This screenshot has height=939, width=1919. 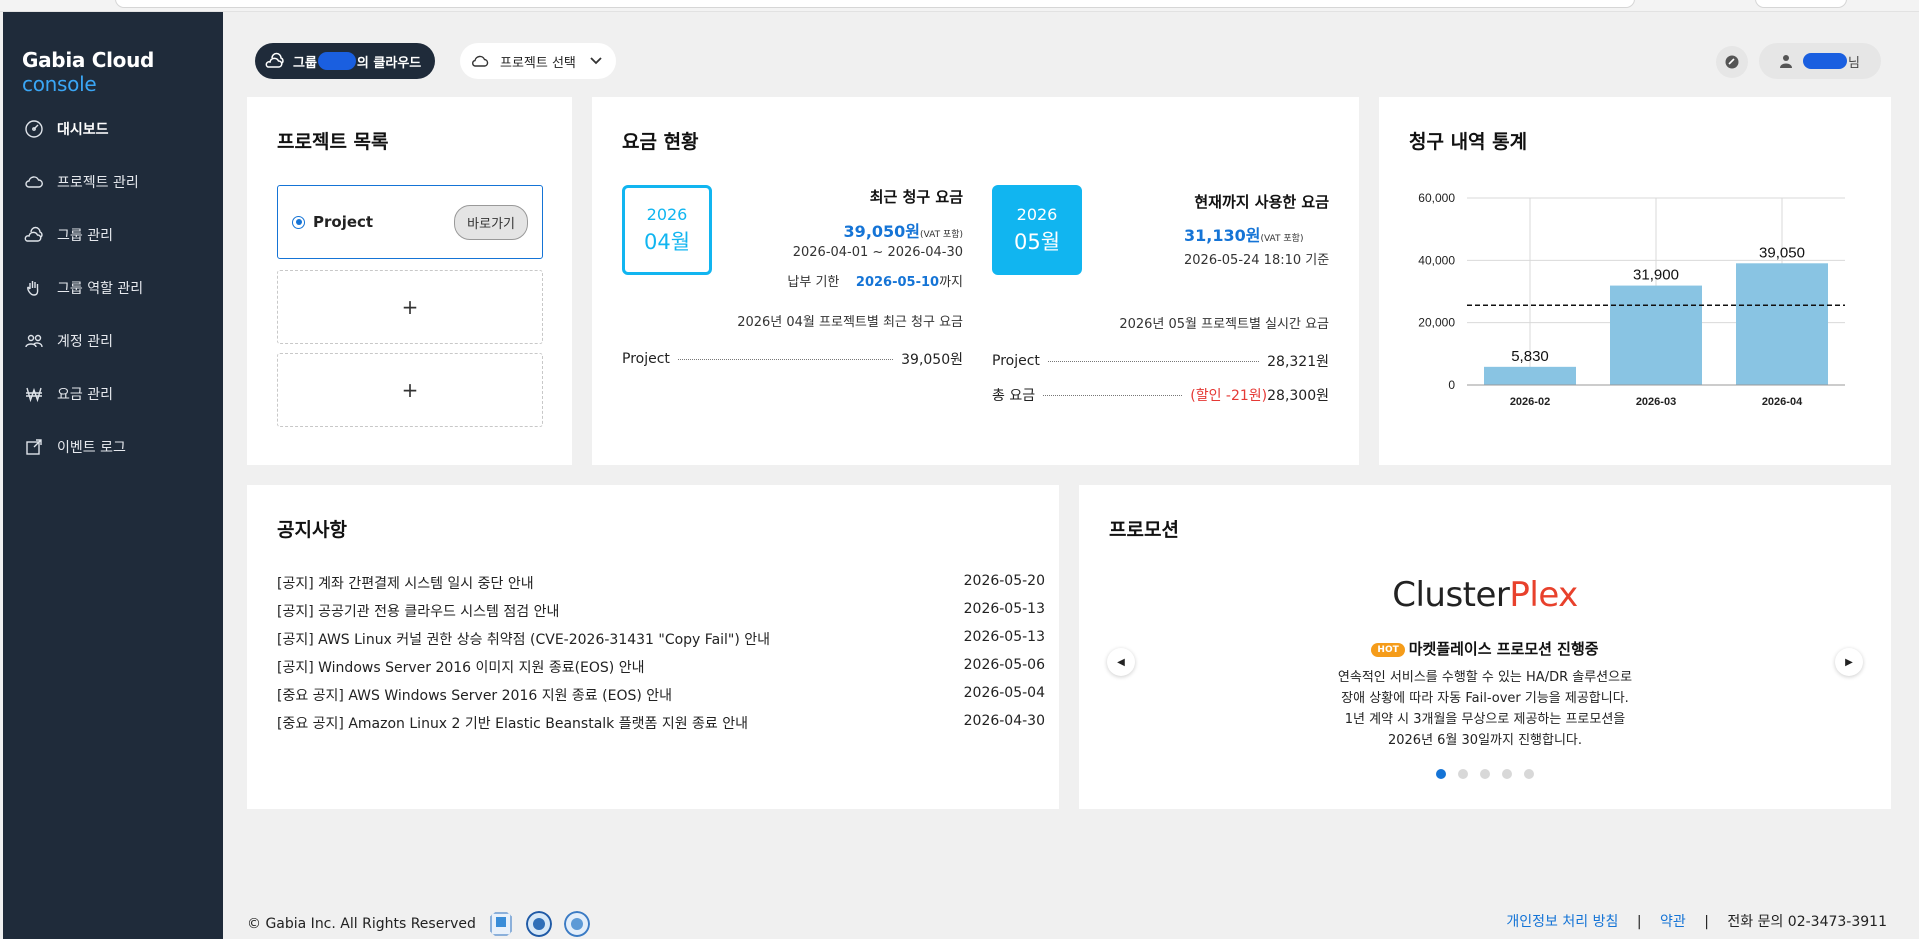 I want to click on clusterplex-logo: ClusterPlex, so click(x=1485, y=595).